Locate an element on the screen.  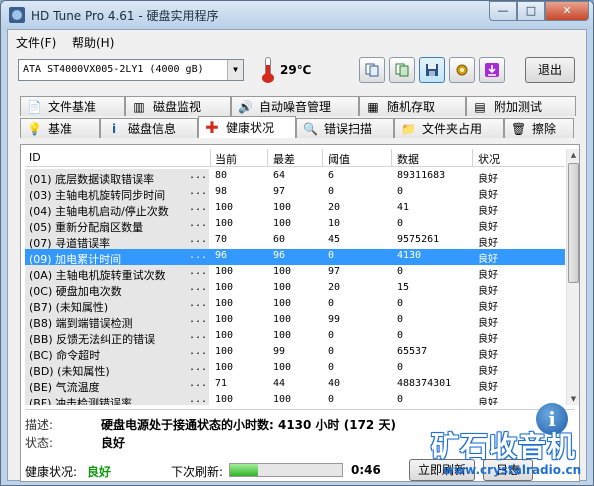
cell-worst: 96 is located at coordinates (279, 255).